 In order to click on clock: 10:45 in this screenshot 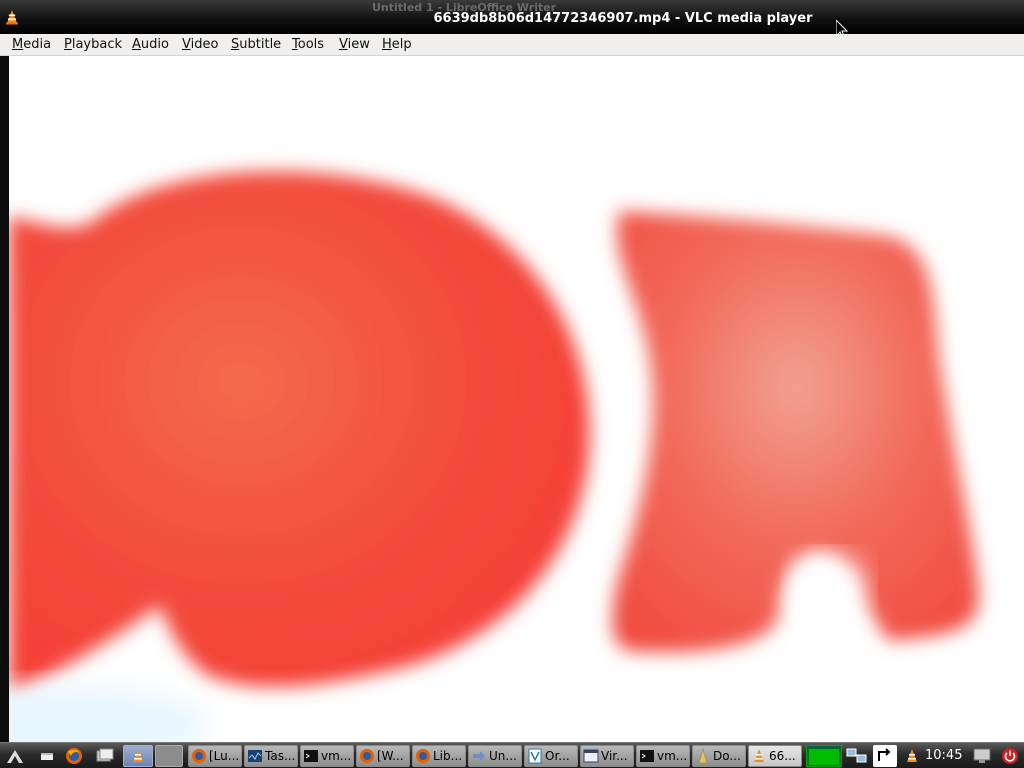, I will do `click(943, 755)`.